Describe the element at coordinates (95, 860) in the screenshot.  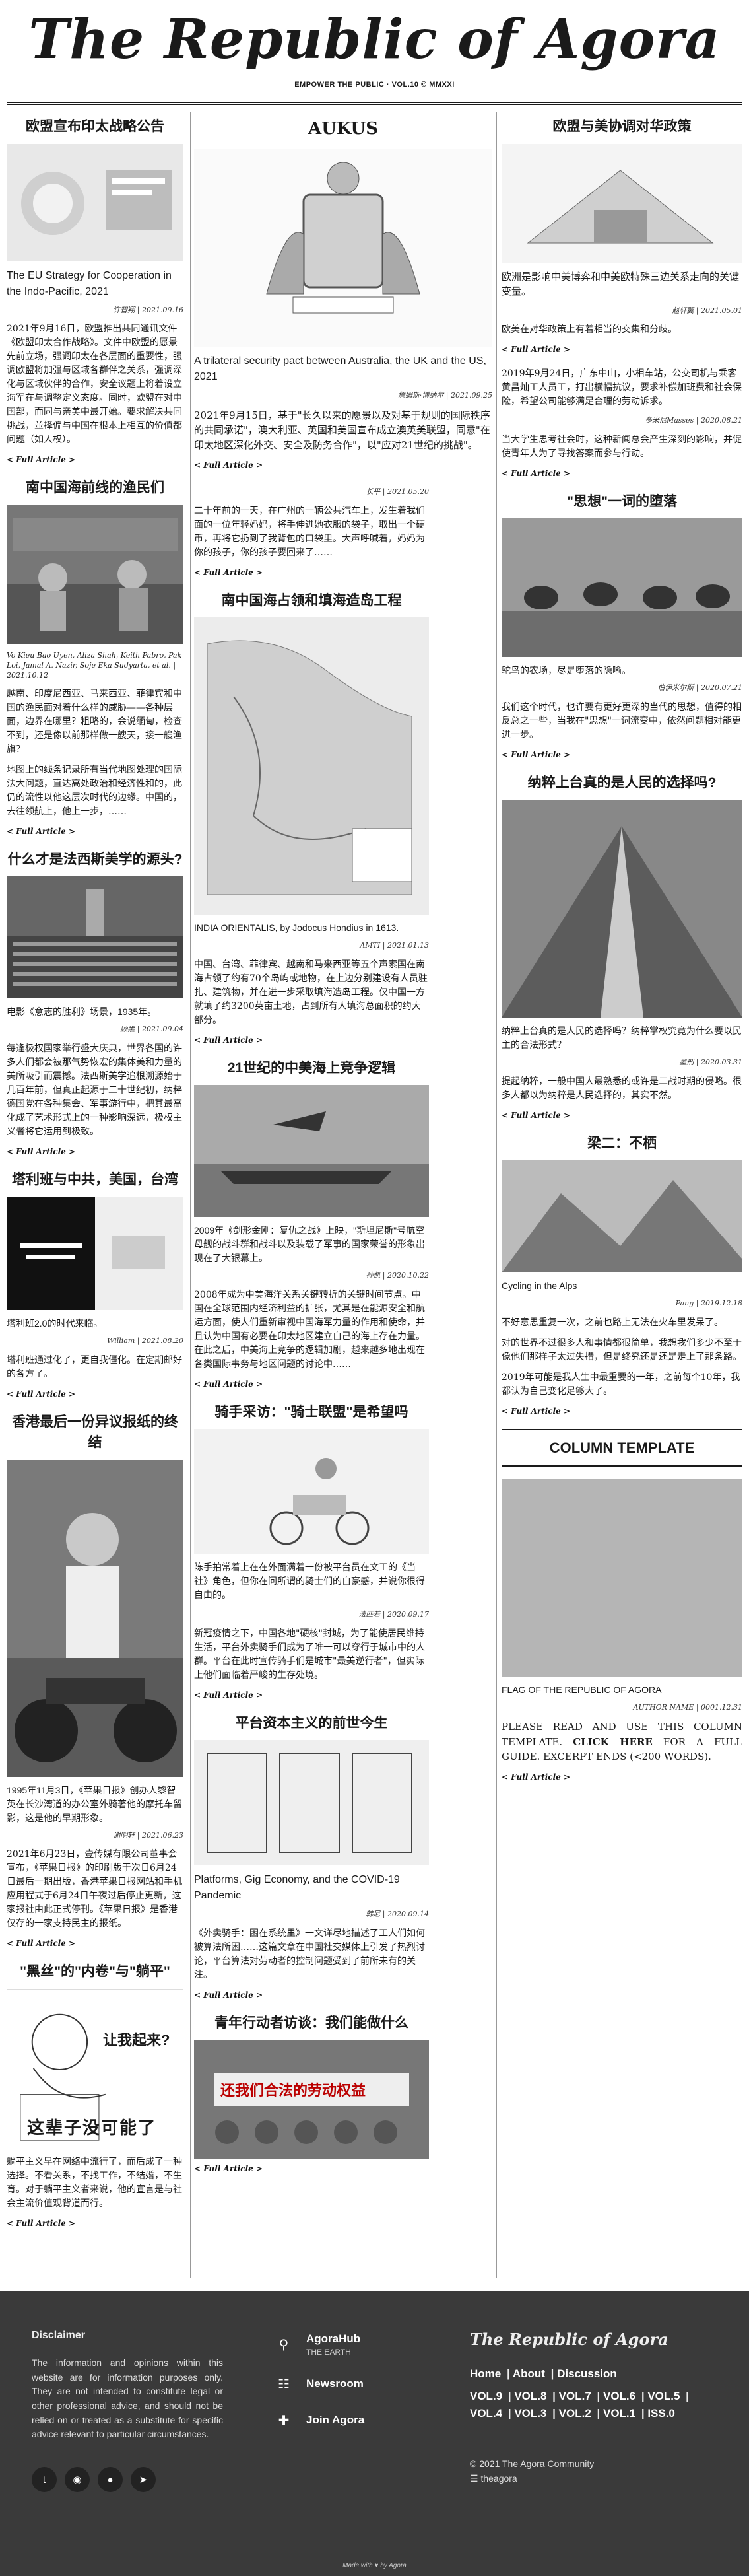
I see `headline-fascist-aesthetics: 什么才是法西斯美学的源头?` at that location.